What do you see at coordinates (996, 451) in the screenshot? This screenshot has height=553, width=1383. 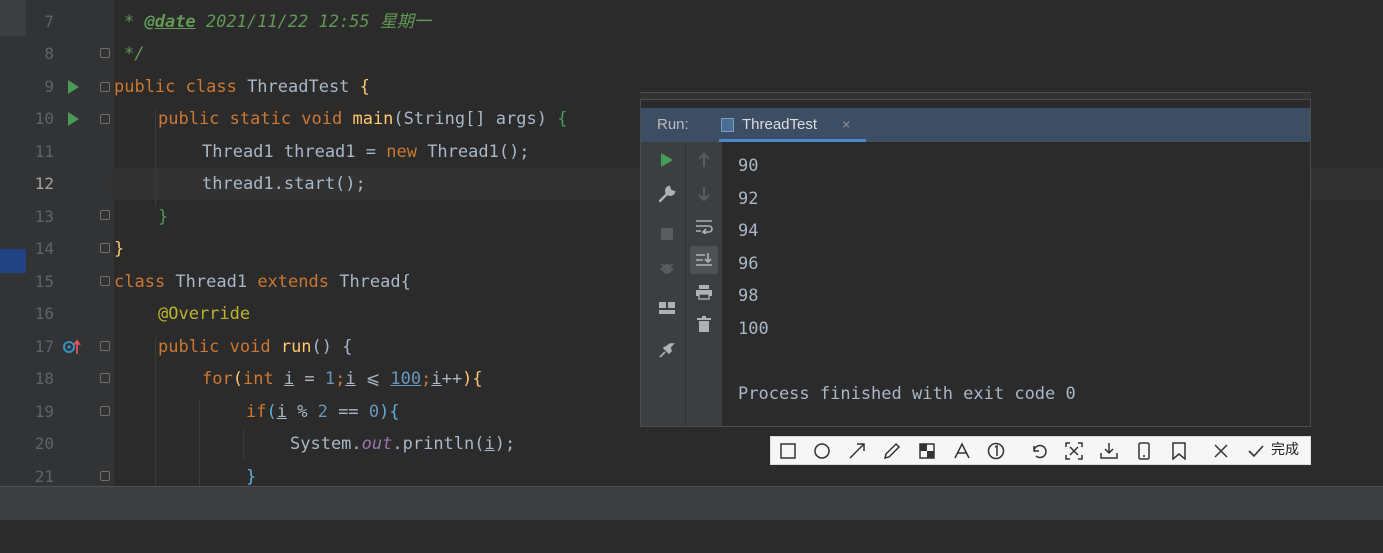 I see `number-tool-icon` at bounding box center [996, 451].